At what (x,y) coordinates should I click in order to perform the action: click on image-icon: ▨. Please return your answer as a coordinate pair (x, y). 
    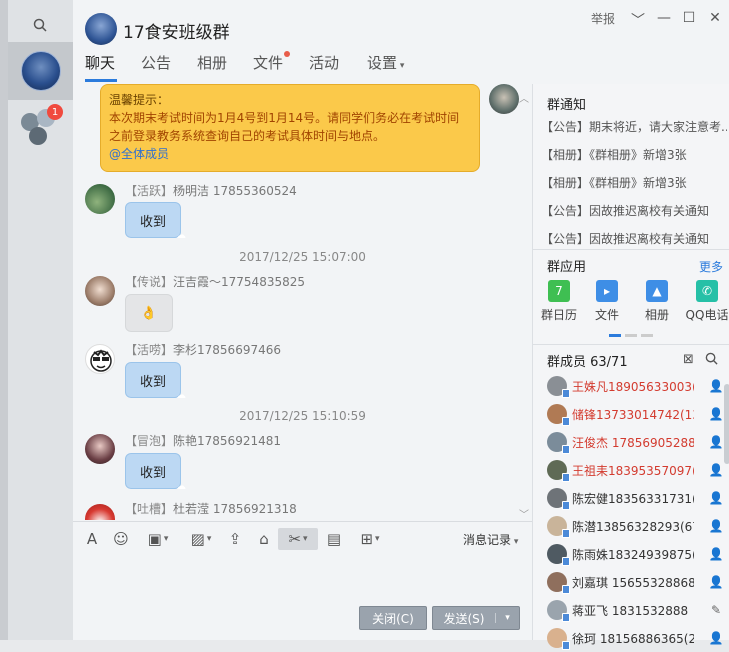
    Looking at the image, I should click on (201, 539).